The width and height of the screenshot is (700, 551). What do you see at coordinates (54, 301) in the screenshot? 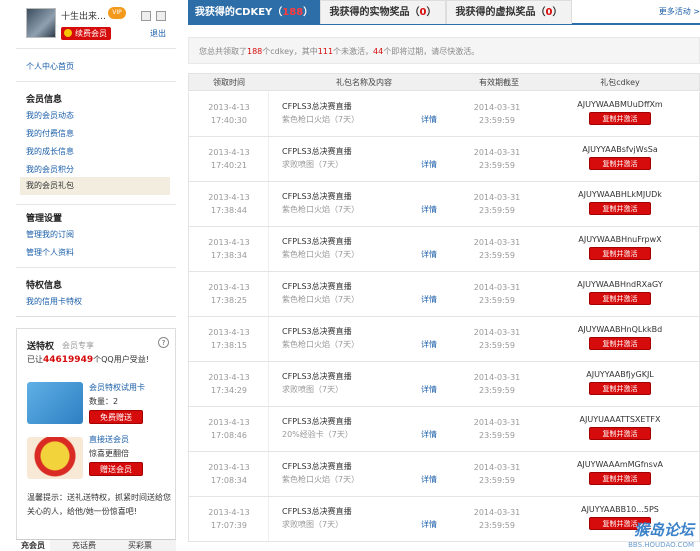
I see `nav-item-credit-card: 我的信用卡特权` at bounding box center [54, 301].